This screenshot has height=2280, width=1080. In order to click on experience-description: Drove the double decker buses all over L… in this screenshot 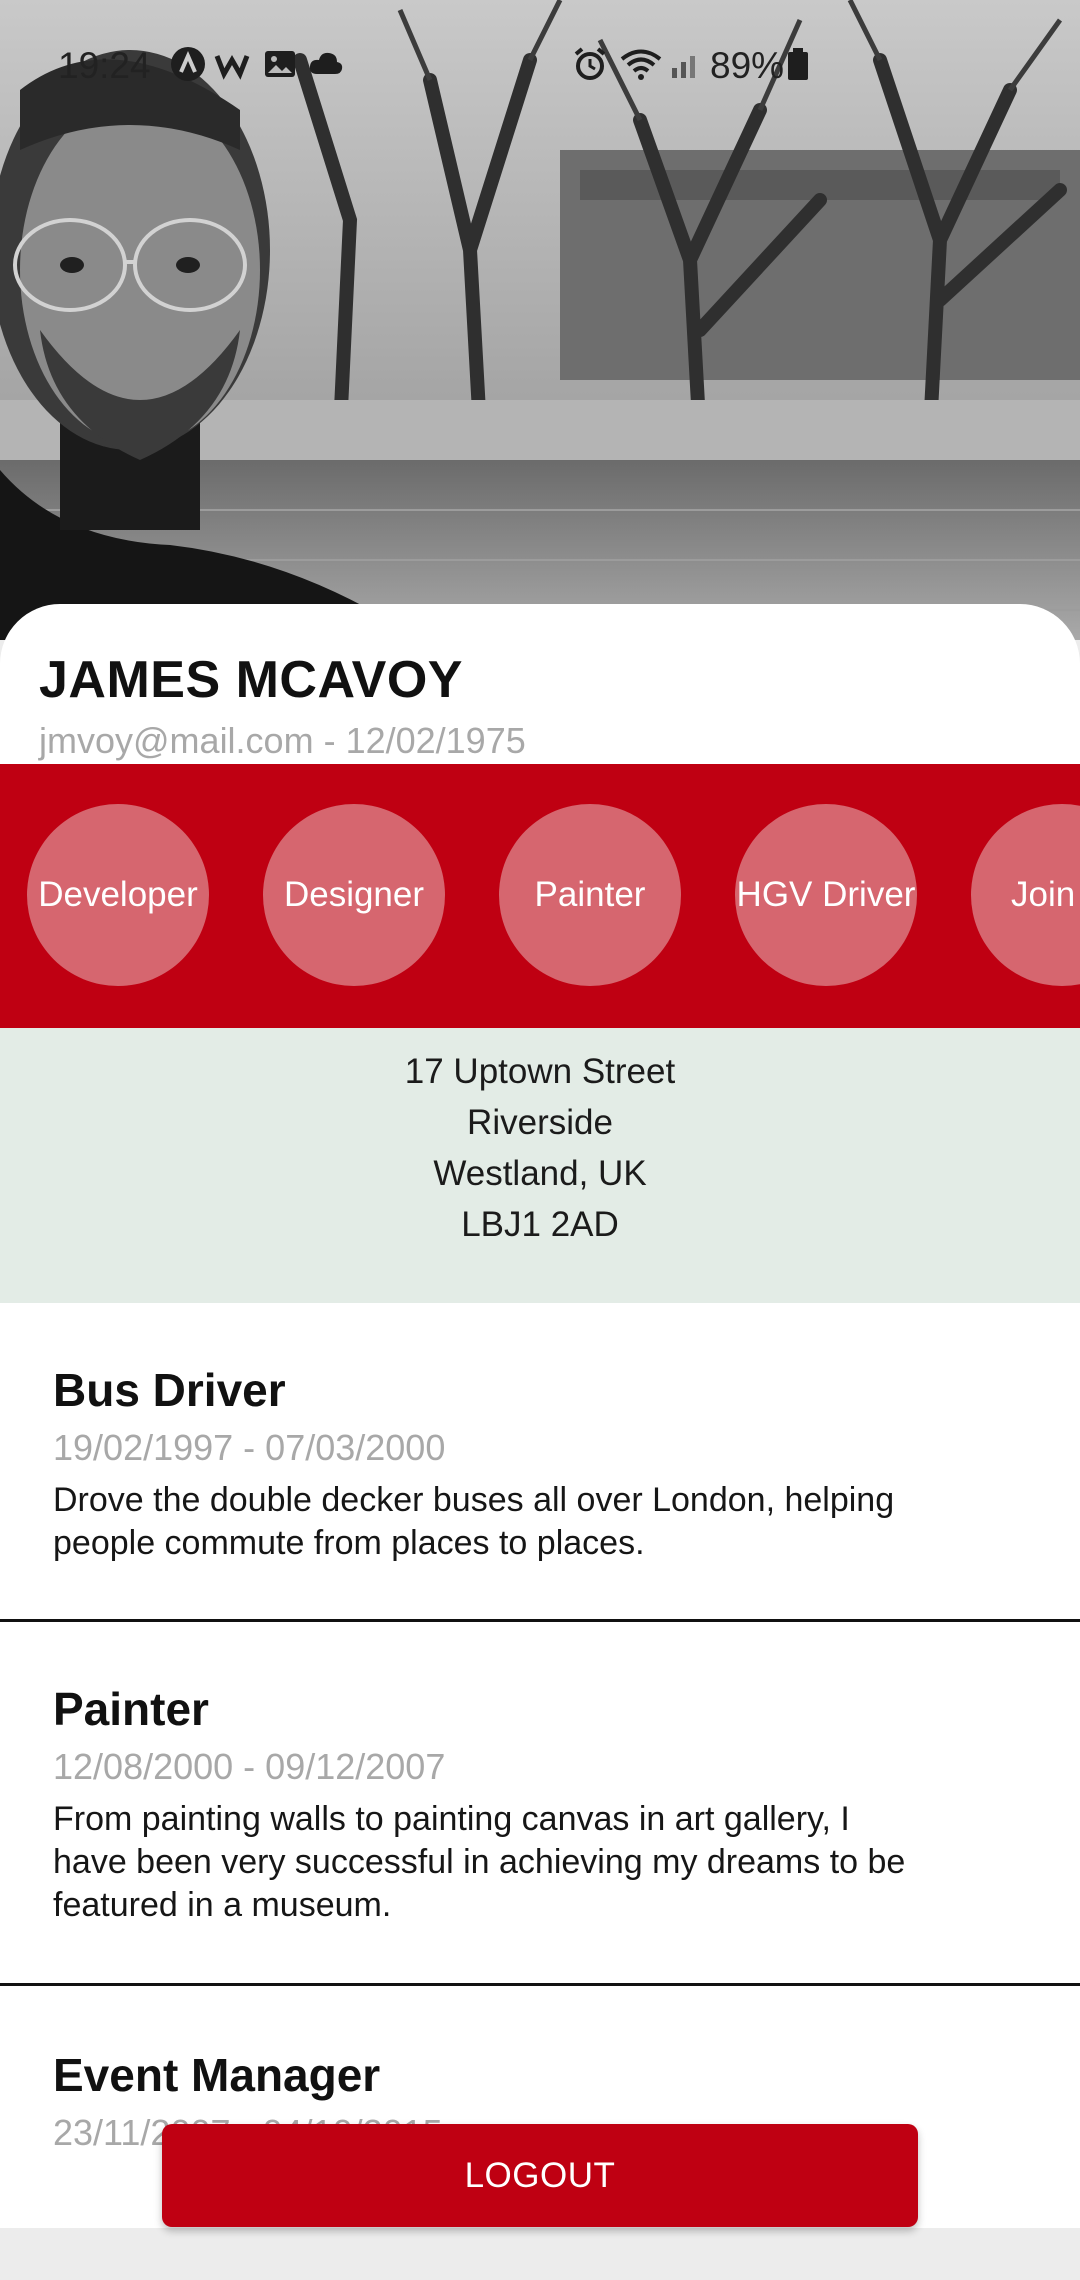, I will do `click(533, 1522)`.